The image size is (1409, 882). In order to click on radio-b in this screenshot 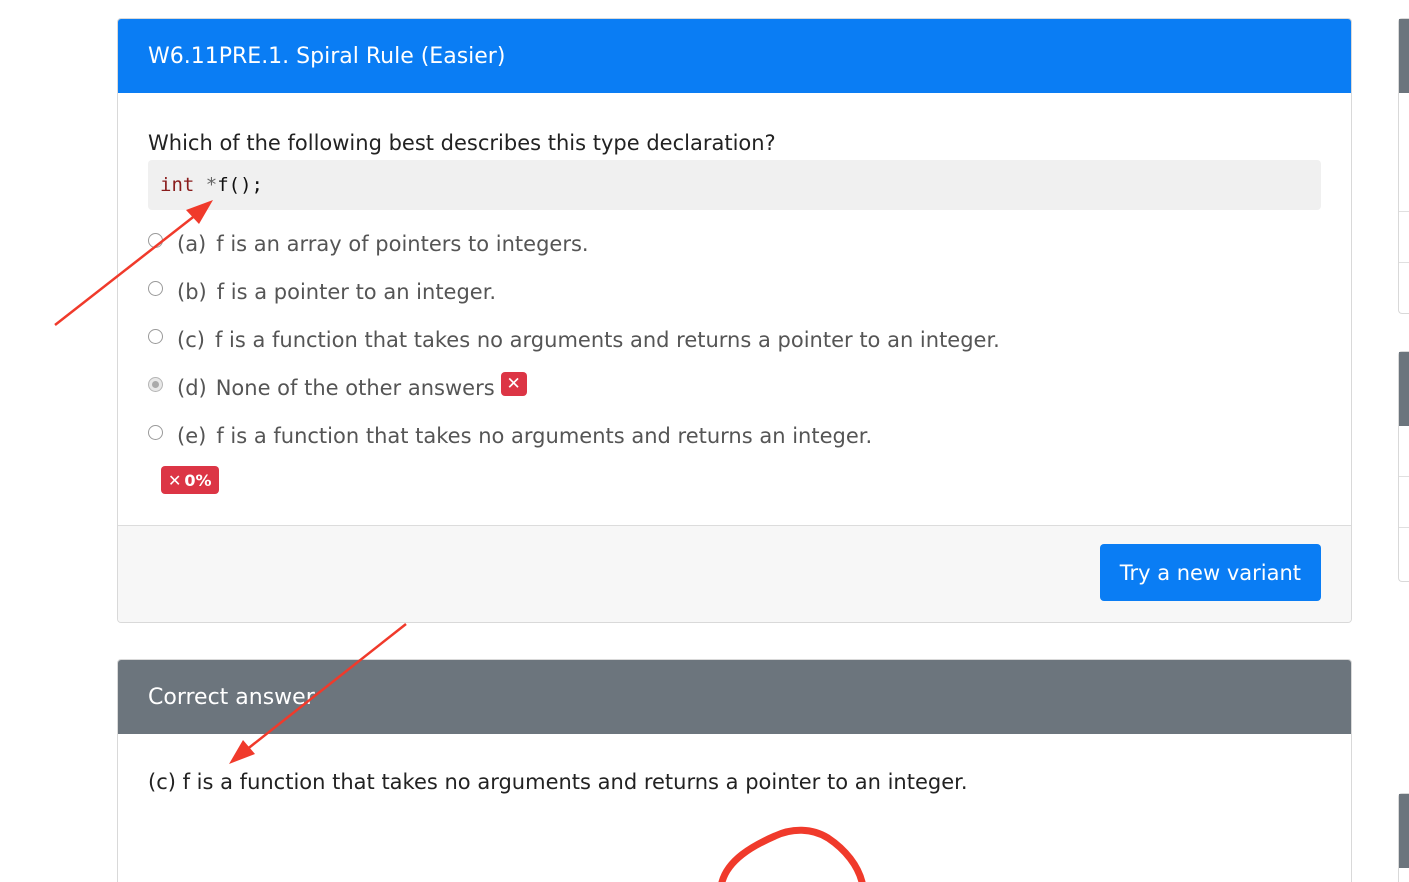, I will do `click(155, 288)`.